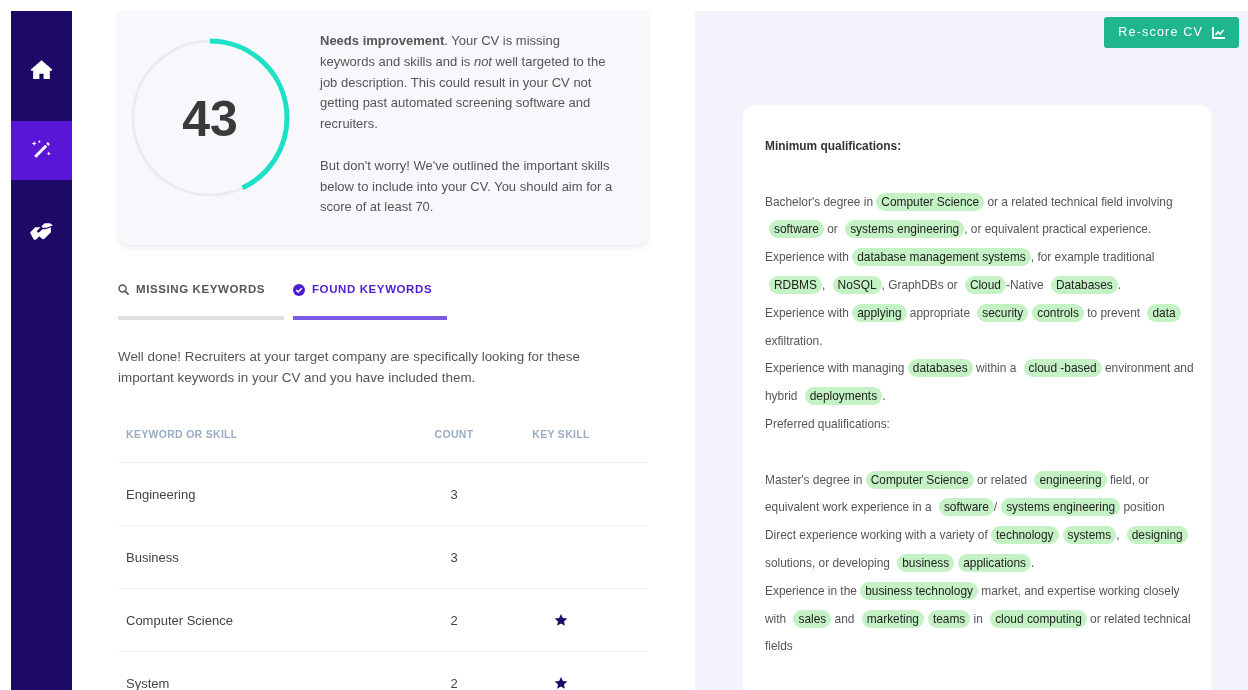 This screenshot has width=1248, height=690. What do you see at coordinates (1038, 618) in the screenshot?
I see `keyword-highlight: cloud computing` at bounding box center [1038, 618].